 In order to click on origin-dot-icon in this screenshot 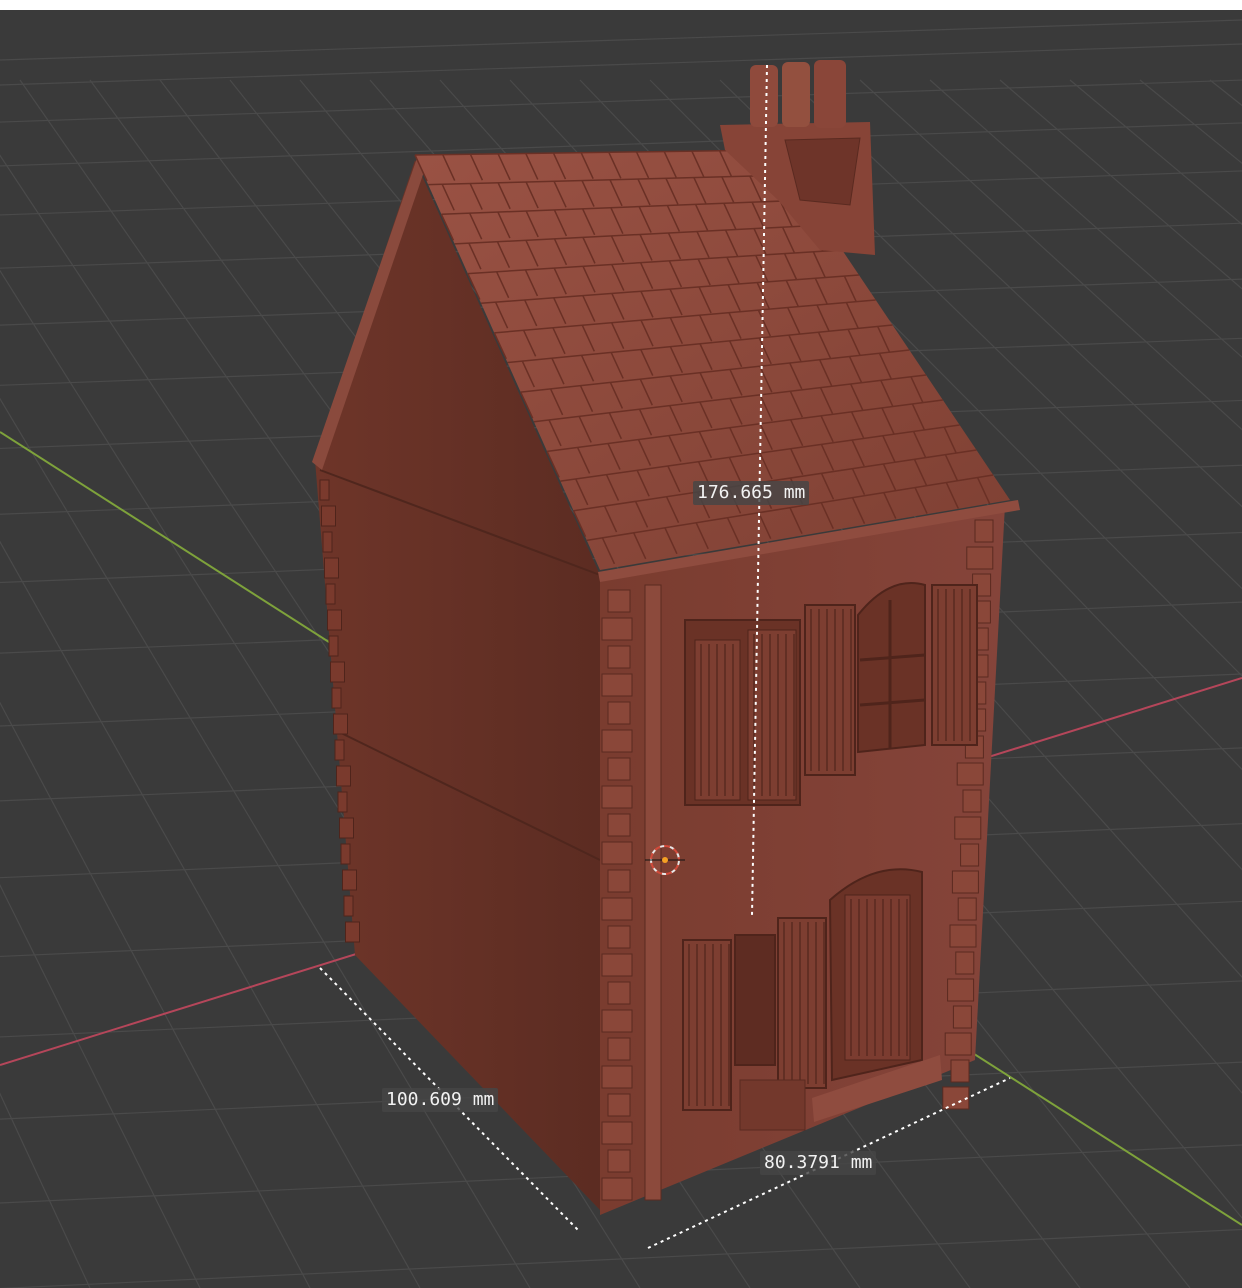, I will do `click(665, 860)`.